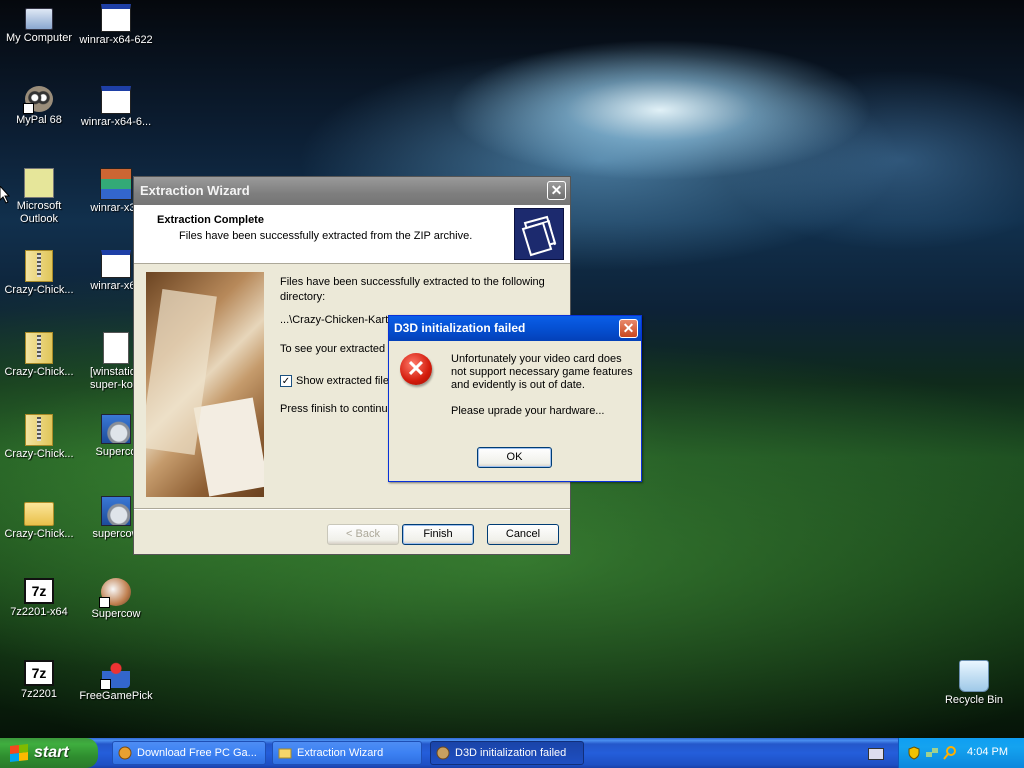 The height and width of the screenshot is (768, 1024). I want to click on browser-icon, so click(125, 753).